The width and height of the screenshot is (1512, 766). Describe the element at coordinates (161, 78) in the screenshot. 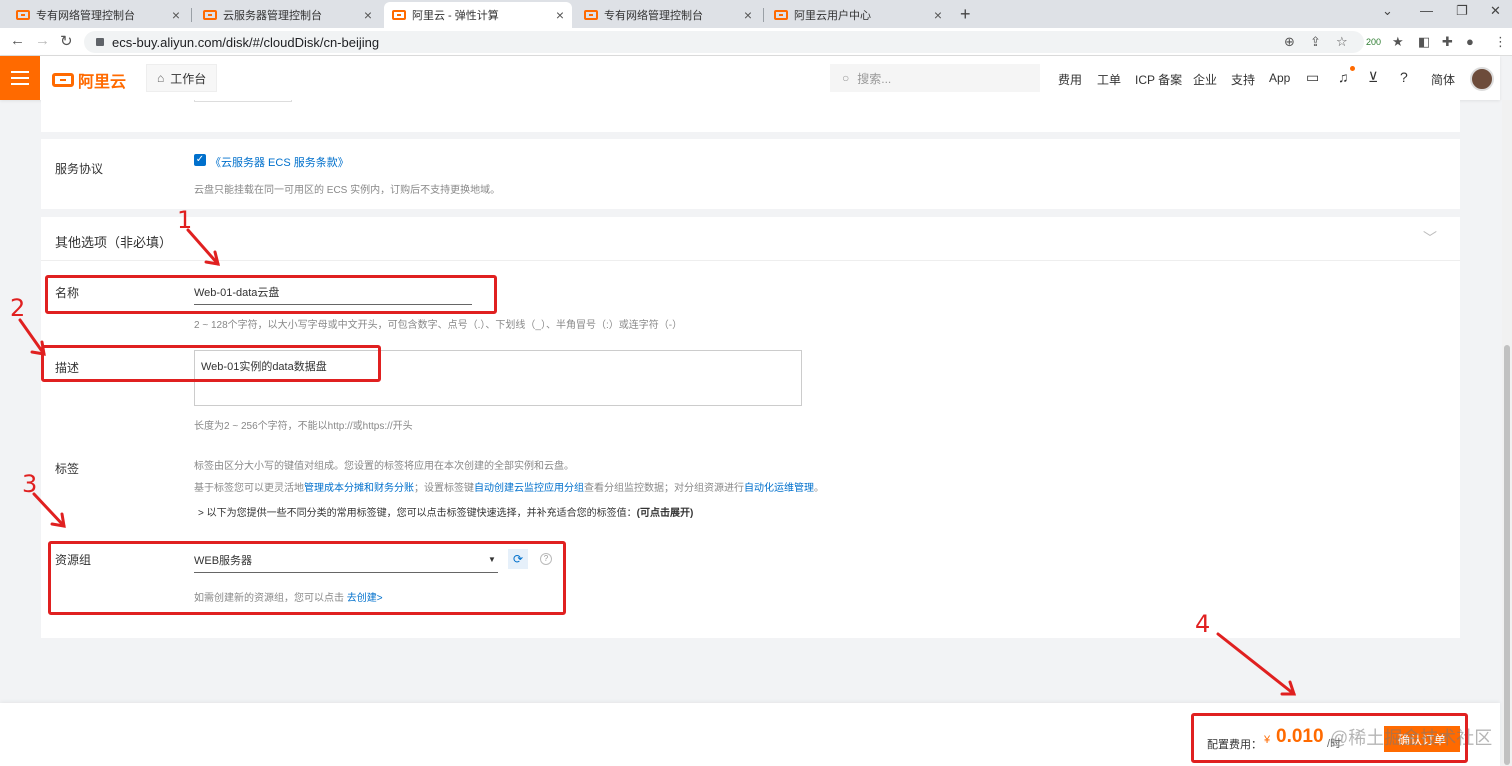

I see `home-icon: ⌂` at that location.